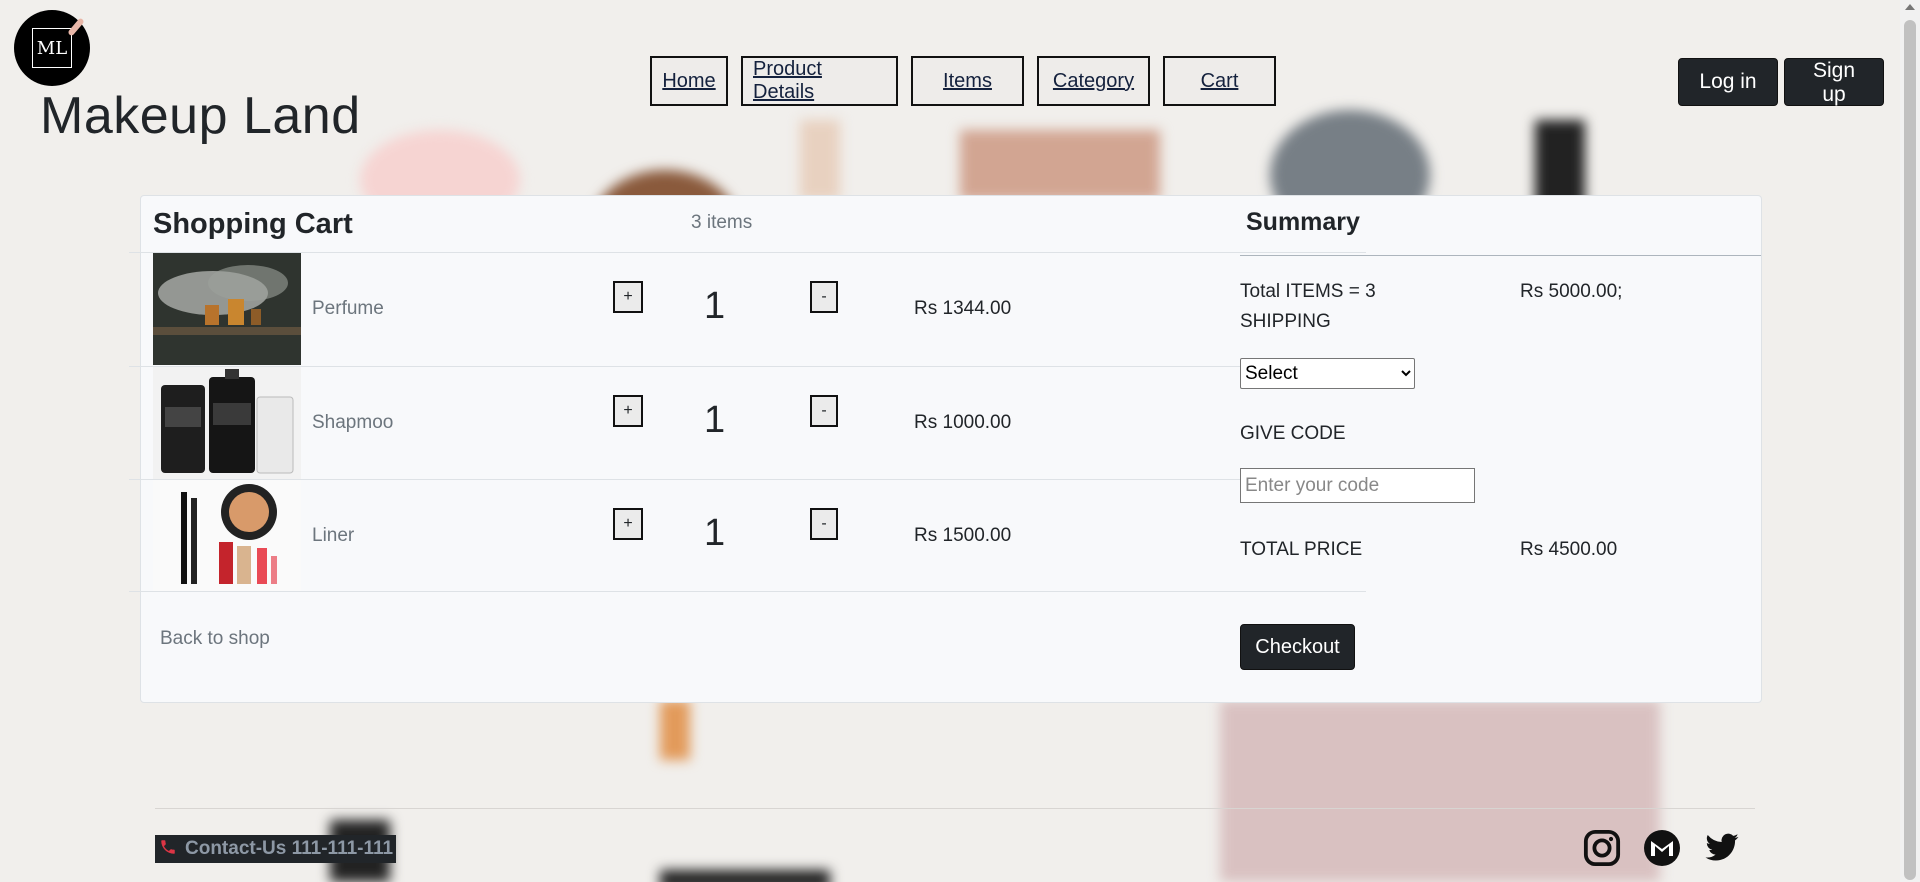  I want to click on product-price: Rs 1344.00, so click(963, 308).